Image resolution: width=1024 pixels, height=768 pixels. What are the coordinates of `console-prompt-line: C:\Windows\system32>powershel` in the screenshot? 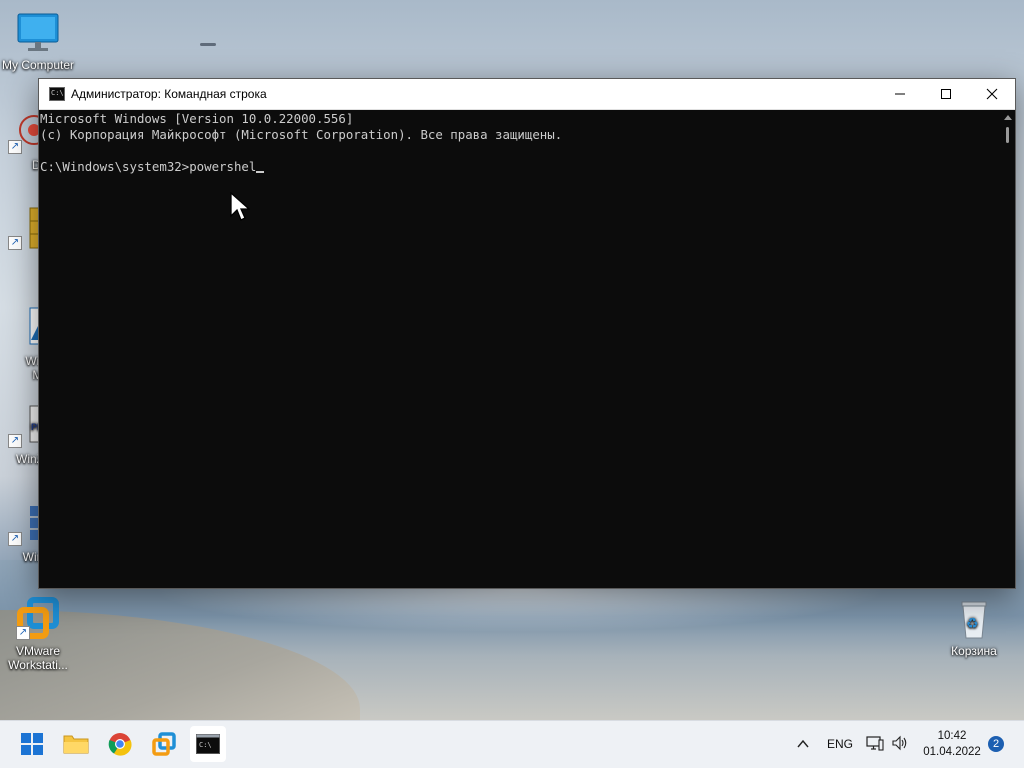 It's located at (519, 167).